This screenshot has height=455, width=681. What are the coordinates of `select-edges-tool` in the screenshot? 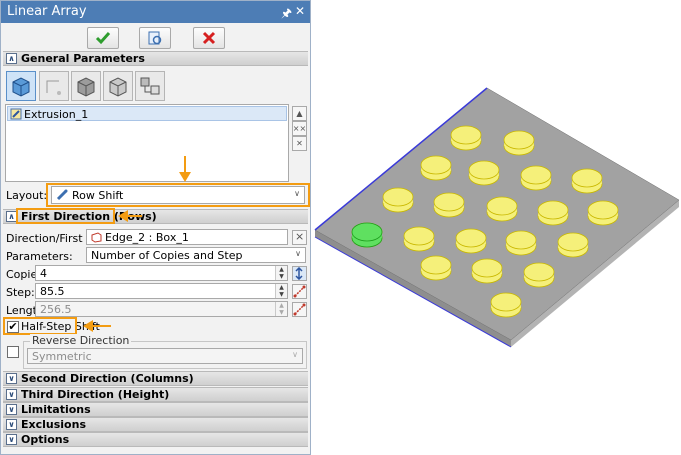 It's located at (54, 86).